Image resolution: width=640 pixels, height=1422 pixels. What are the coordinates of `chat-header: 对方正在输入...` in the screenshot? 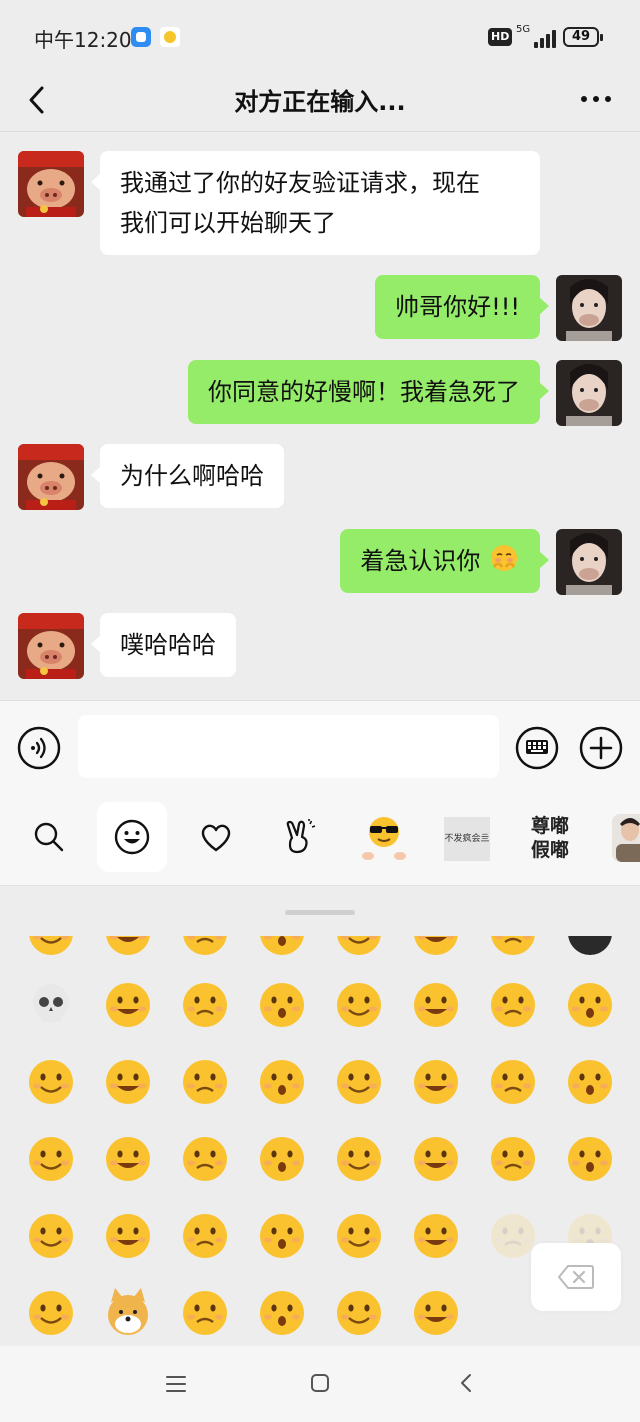 It's located at (320, 101).